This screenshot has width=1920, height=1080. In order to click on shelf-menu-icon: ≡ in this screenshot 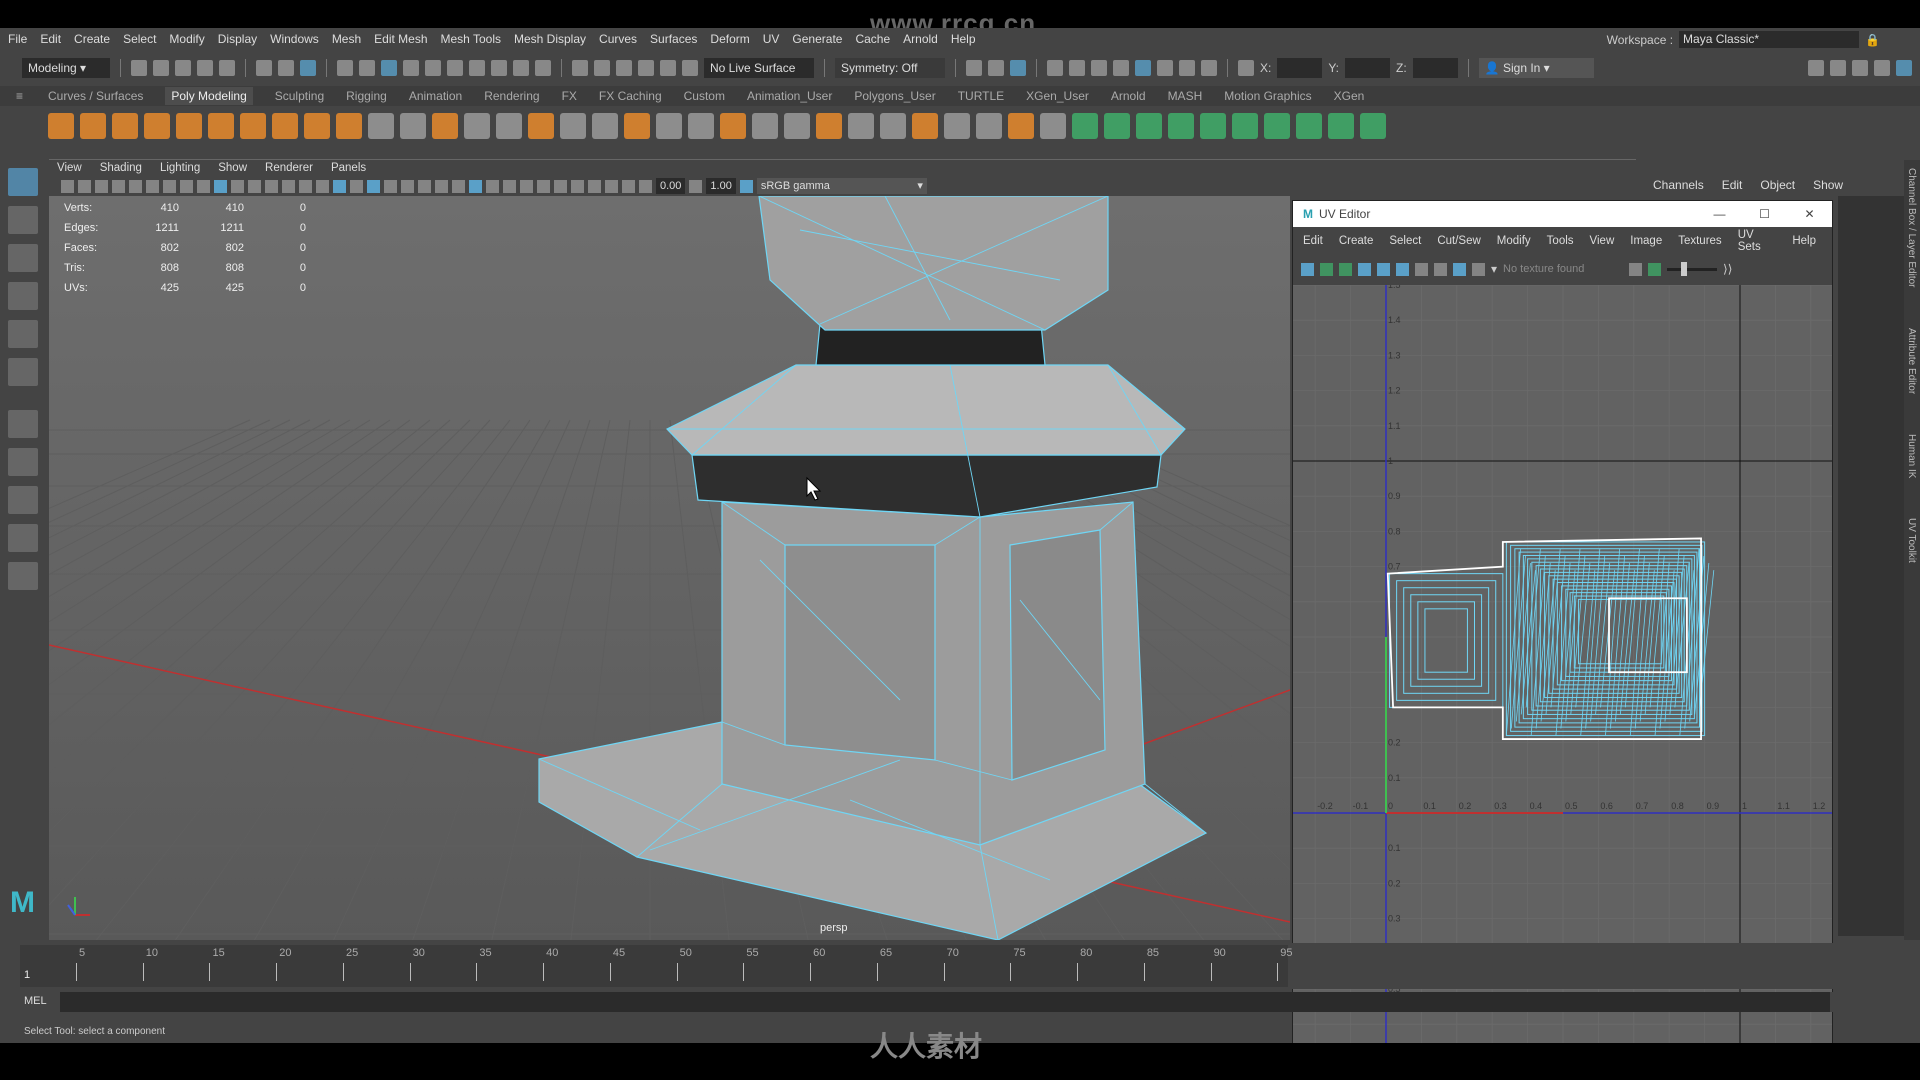, I will do `click(19, 96)`.